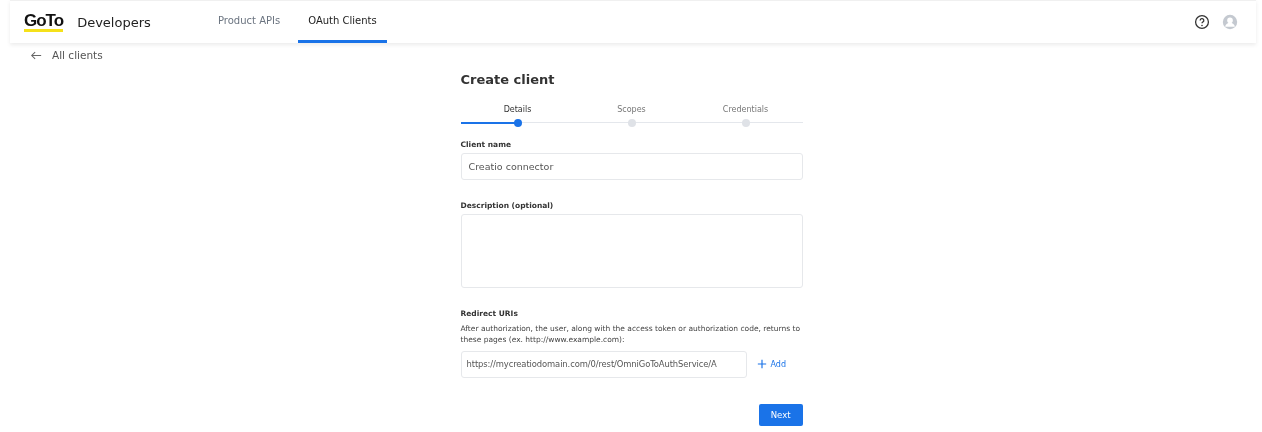  Describe the element at coordinates (1230, 22) in the screenshot. I see `avatar-icon` at that location.